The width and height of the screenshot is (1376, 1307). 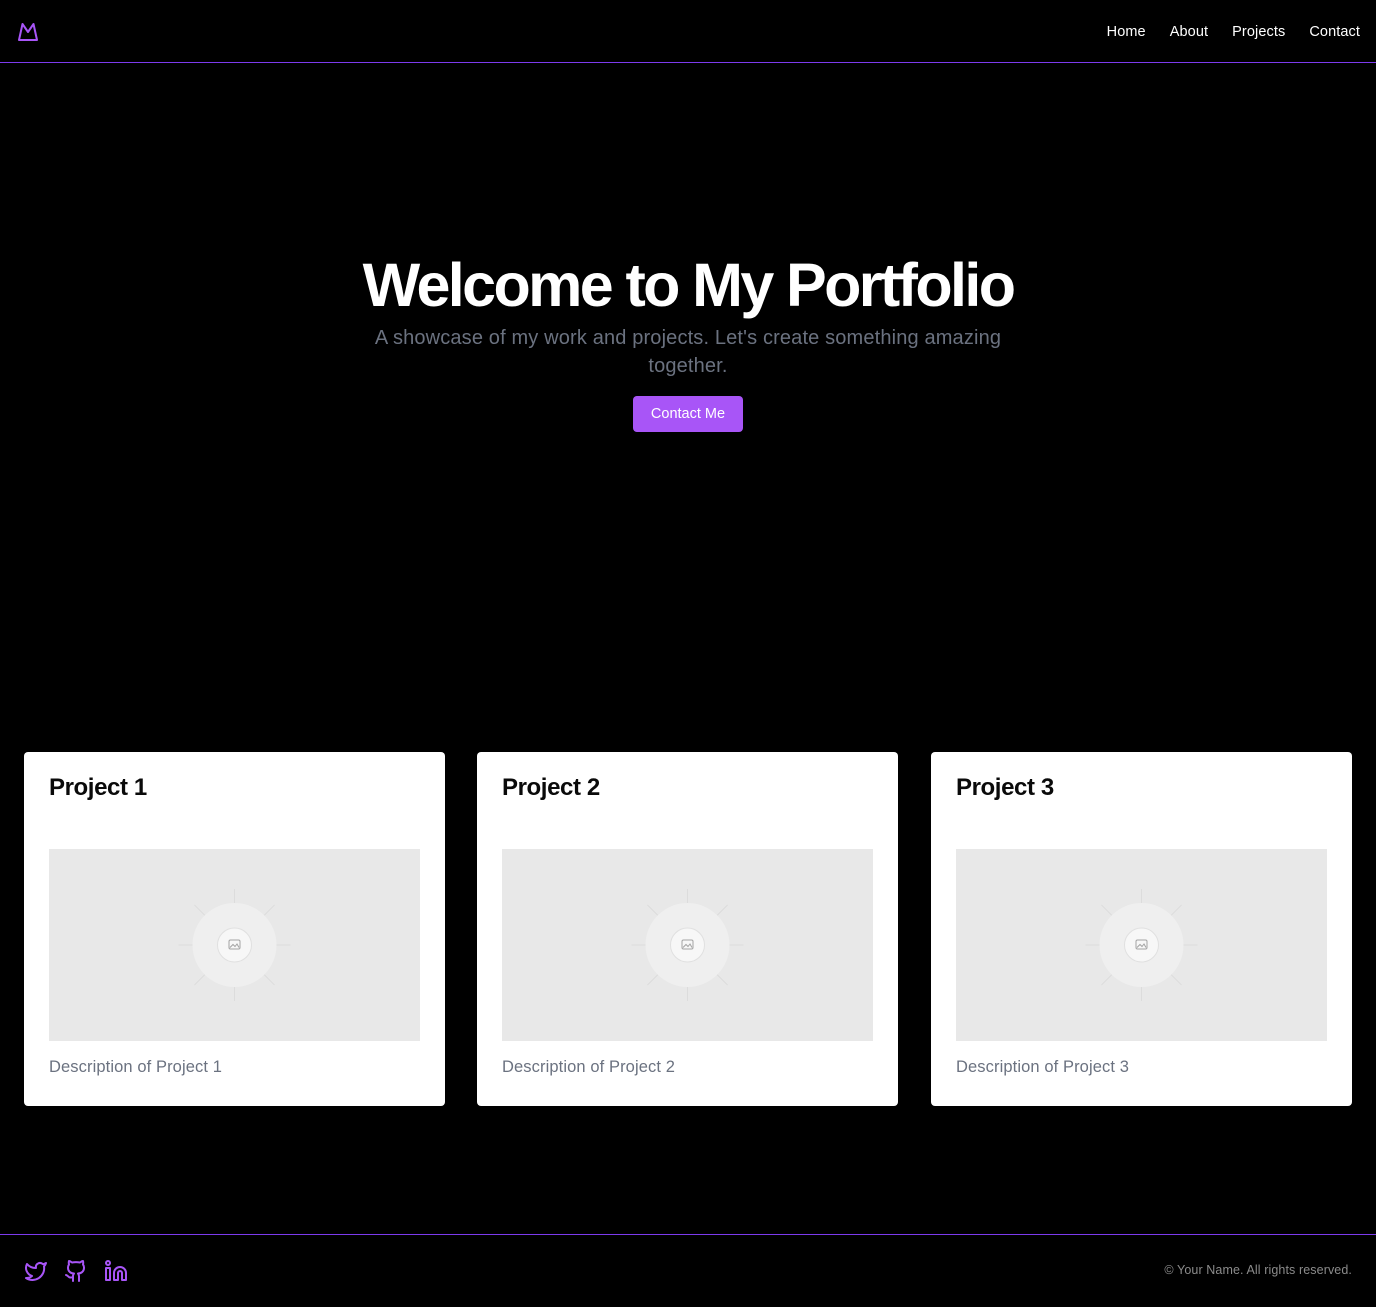 I want to click on main-nav: Home About Projects Contact, so click(x=1233, y=31).